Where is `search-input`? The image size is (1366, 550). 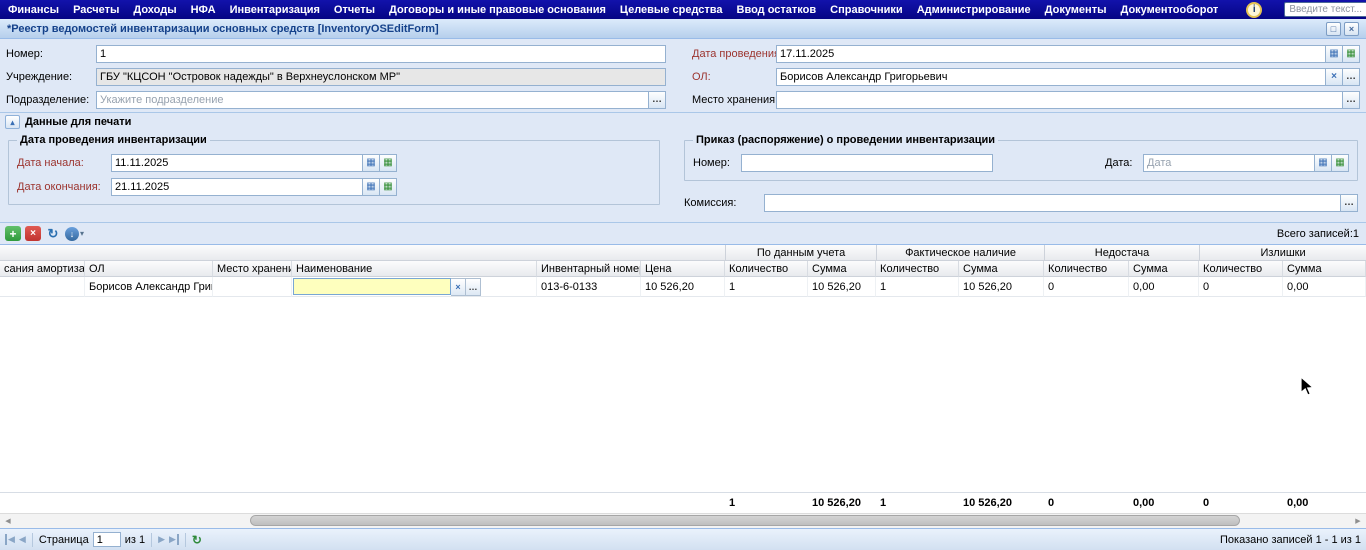 search-input is located at coordinates (1325, 9).